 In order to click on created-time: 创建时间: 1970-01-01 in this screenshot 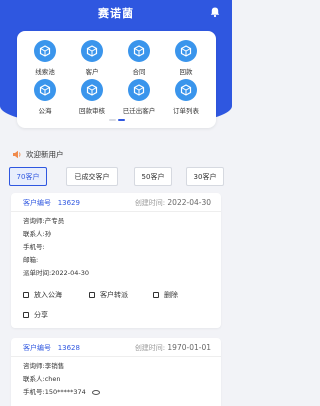, I will do `click(172, 347)`.